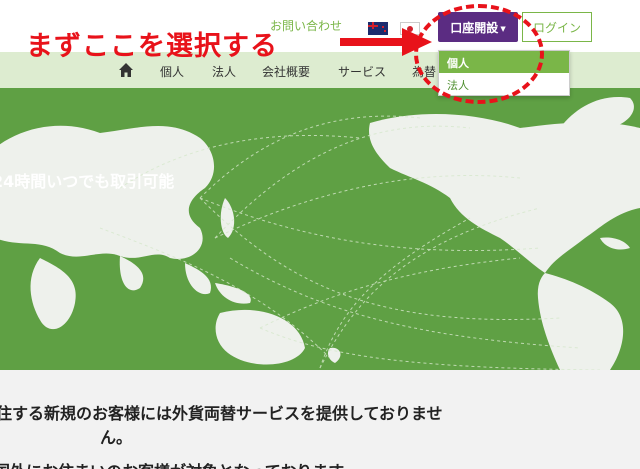 Image resolution: width=640 pixels, height=469 pixels. I want to click on nav-item-company: 会社概要, so click(286, 71).